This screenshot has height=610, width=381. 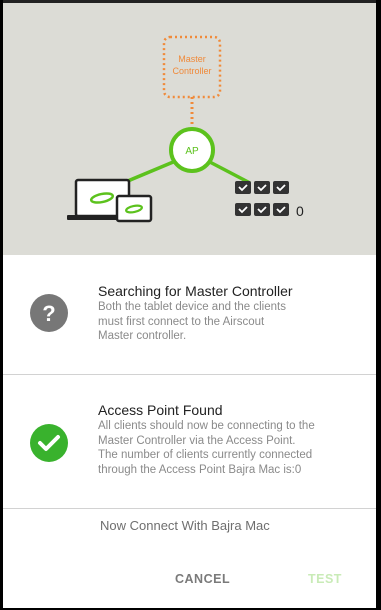 I want to click on client-count: 0, so click(x=300, y=211).